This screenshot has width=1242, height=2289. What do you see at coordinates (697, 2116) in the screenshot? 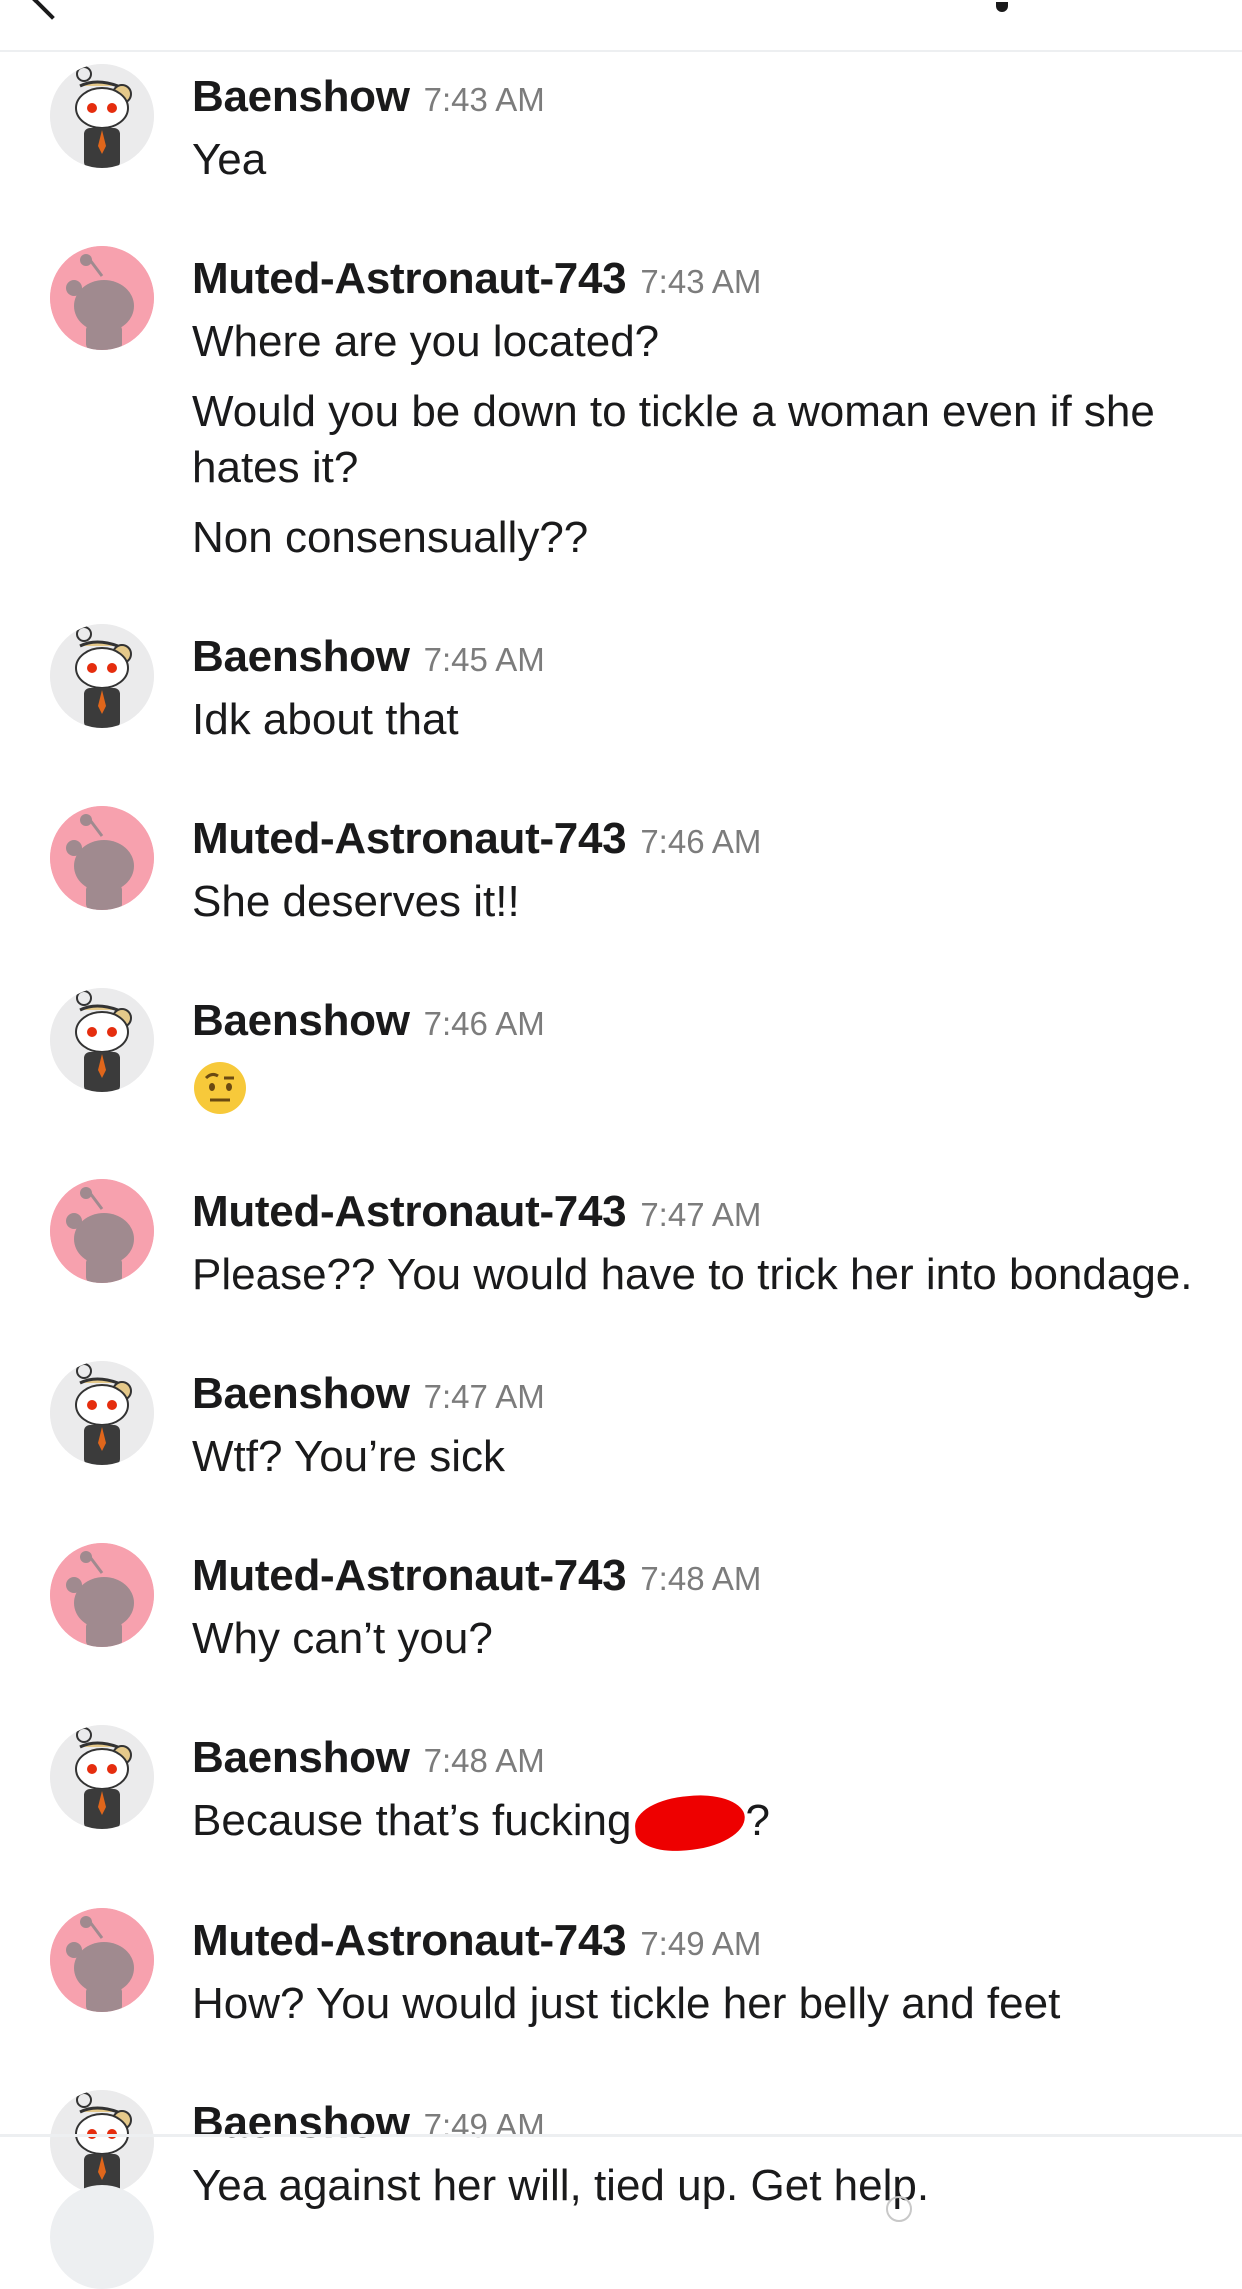
I see `message-header: Baenshow 7:49 AM` at bounding box center [697, 2116].